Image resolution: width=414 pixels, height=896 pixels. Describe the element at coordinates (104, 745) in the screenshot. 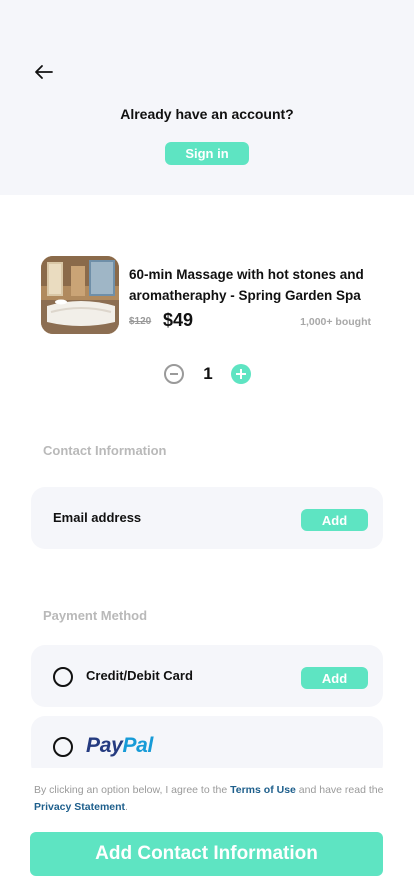

I see `paypal-logo-pay: Pay` at that location.